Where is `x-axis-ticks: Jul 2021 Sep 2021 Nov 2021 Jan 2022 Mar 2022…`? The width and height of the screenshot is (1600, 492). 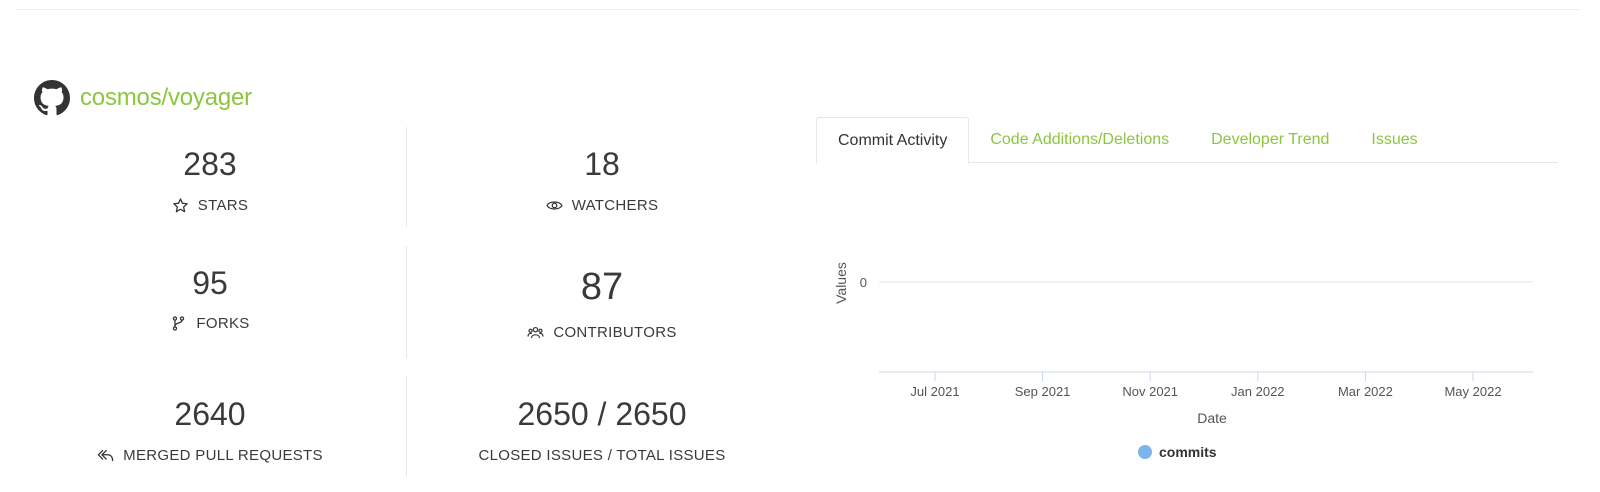
x-axis-ticks: Jul 2021 Sep 2021 Nov 2021 Jan 2022 Mar 2022… is located at coordinates (1206, 385).